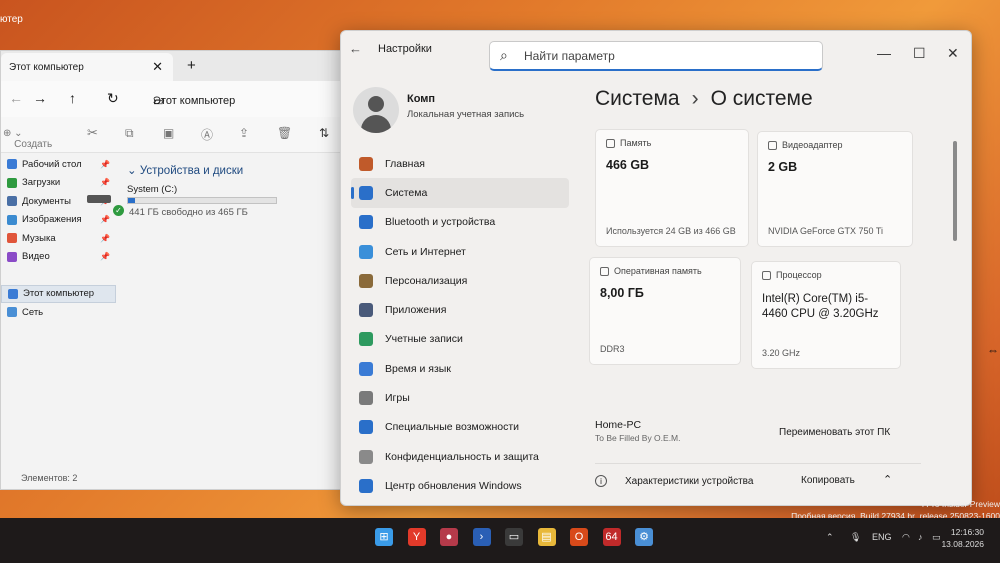 The width and height of the screenshot is (1000, 563). What do you see at coordinates (546, 537) in the screenshot?
I see `file-explorer-icon: ▤` at bounding box center [546, 537].